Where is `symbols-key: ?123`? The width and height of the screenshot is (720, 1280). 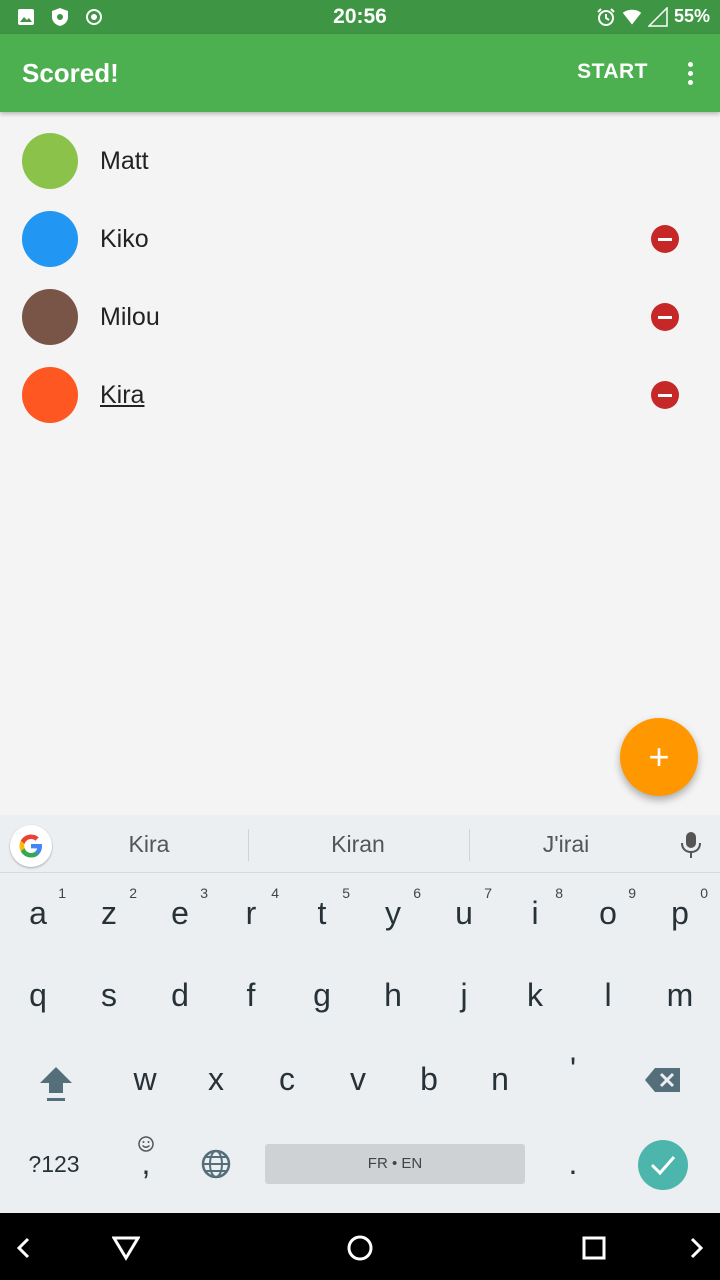
symbols-key: ?123 is located at coordinates (54, 1162).